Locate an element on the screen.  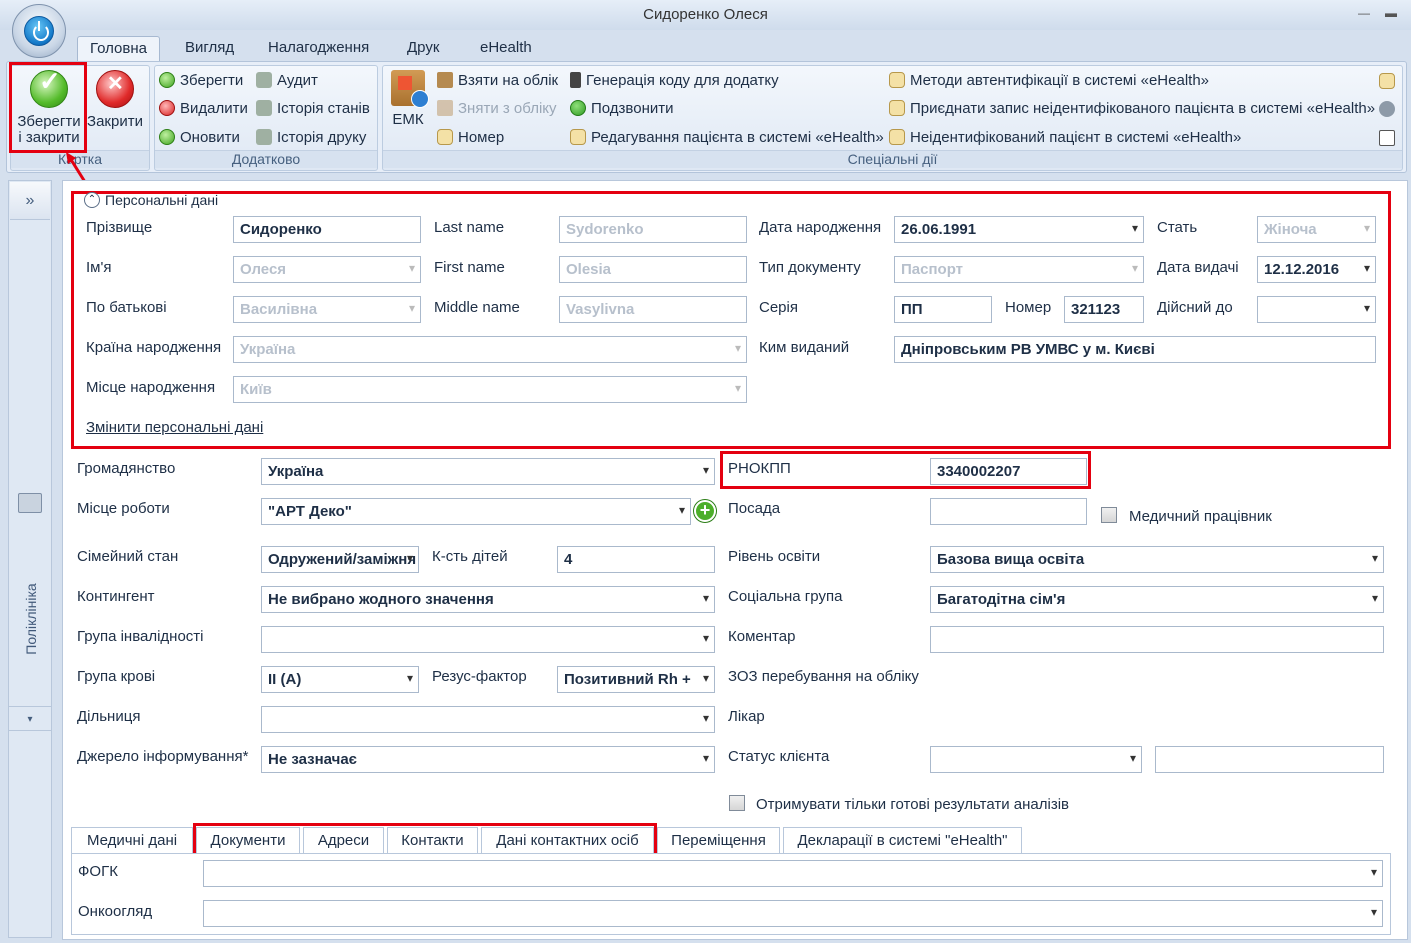
children-field: 4 is located at coordinates (636, 559).